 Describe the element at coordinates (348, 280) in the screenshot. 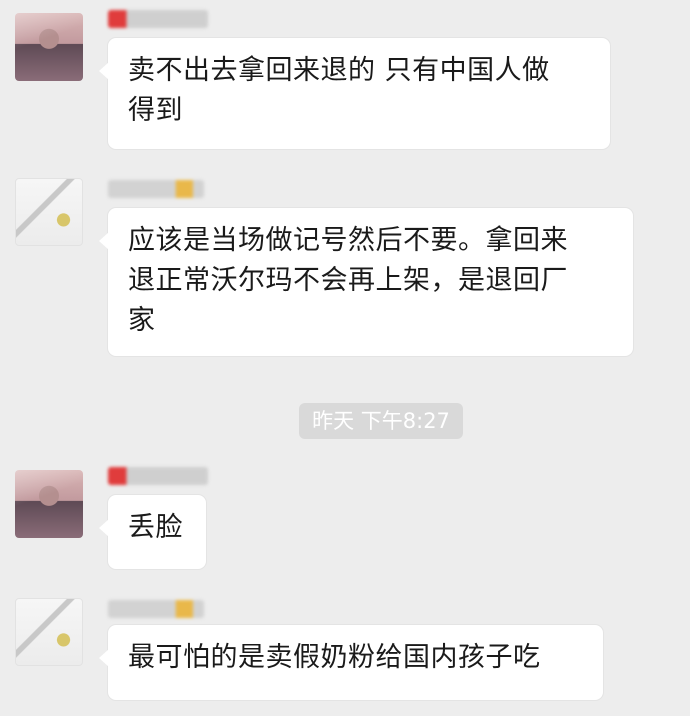

I see `message-text-line: 退正常沃尔玛不会再上架，是退回厂` at that location.